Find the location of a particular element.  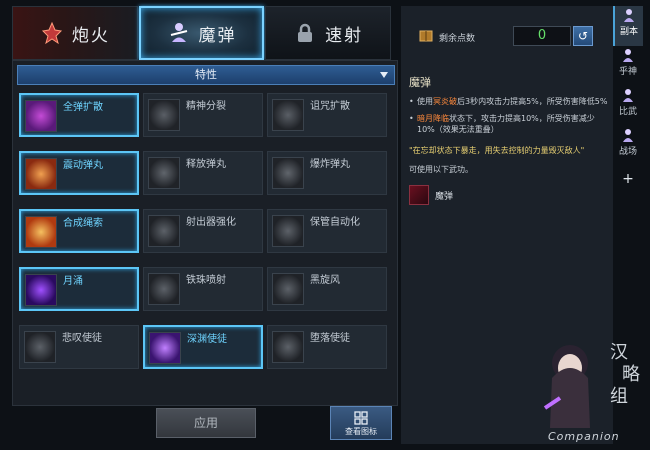

skill-slot: 保管自动化 is located at coordinates (327, 231).